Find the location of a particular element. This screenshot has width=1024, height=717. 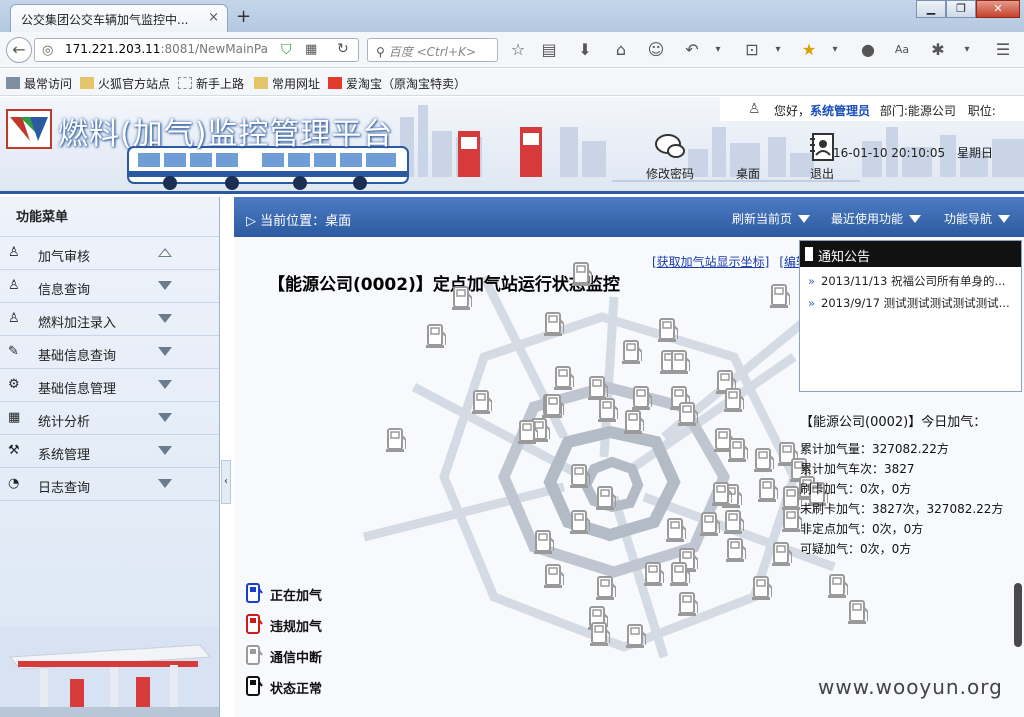

chat-icon: ● is located at coordinates (868, 50).